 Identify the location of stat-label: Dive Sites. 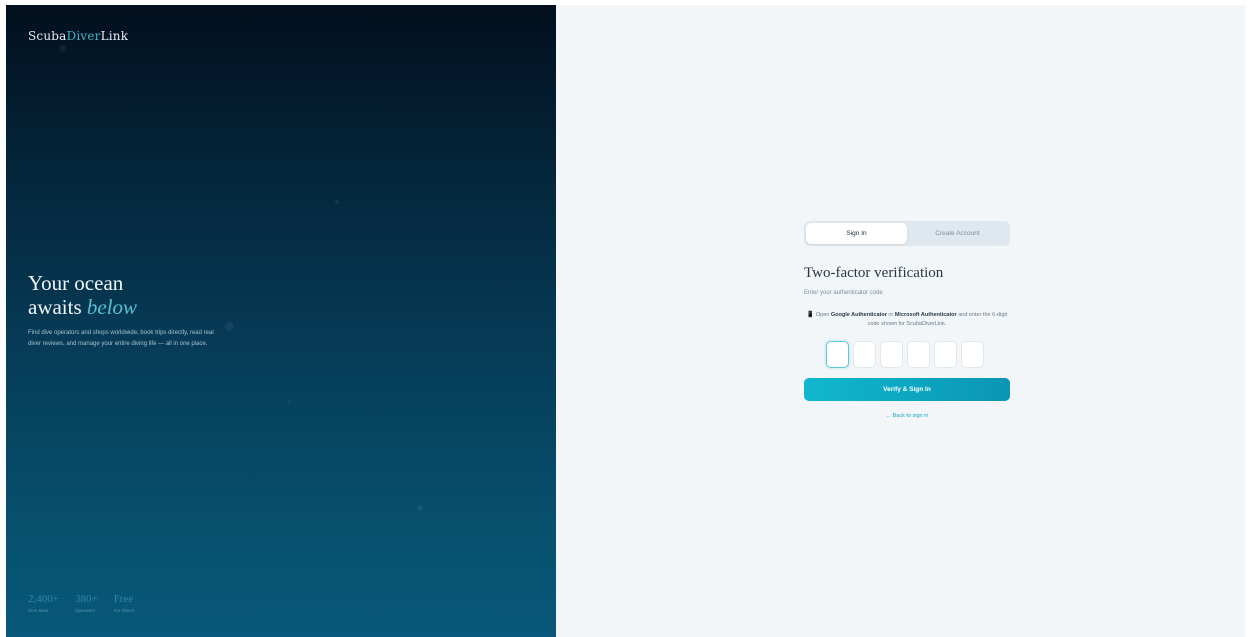
(38, 610).